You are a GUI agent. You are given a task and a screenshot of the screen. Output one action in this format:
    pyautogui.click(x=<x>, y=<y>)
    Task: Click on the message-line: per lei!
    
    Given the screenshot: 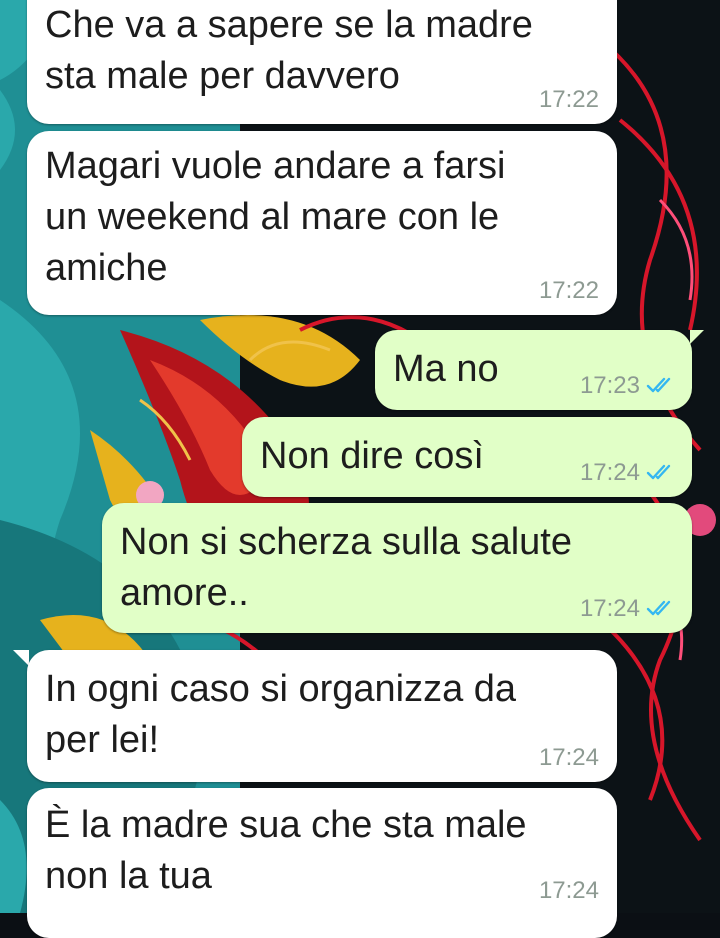 What is the action you would take?
    pyautogui.click(x=102, y=740)
    